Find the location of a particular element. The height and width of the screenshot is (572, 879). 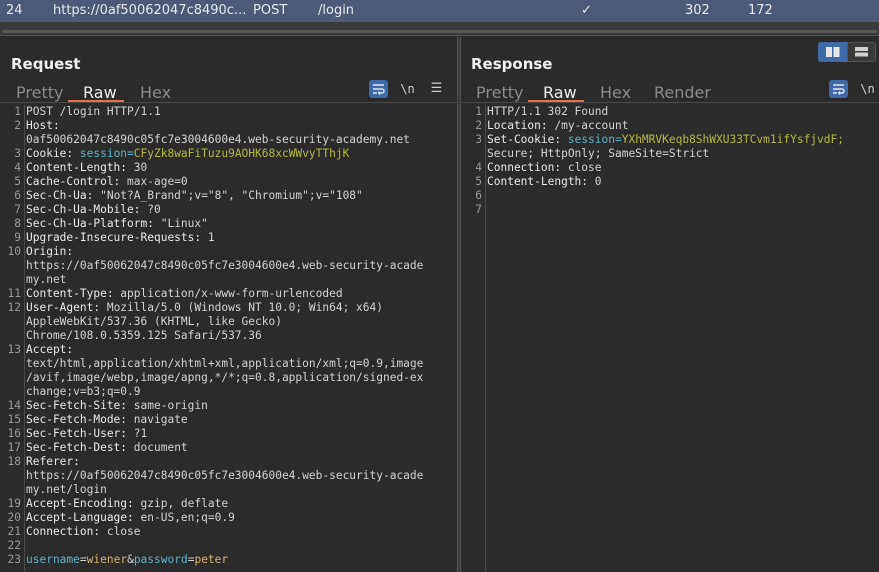

request-code-line: Content-Length: 30 is located at coordinates (240, 168).